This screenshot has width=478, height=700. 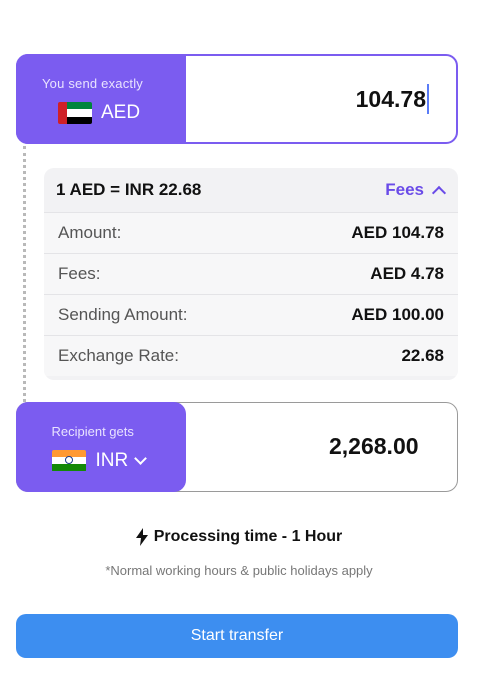 I want to click on uae-flag-icon, so click(x=75, y=113).